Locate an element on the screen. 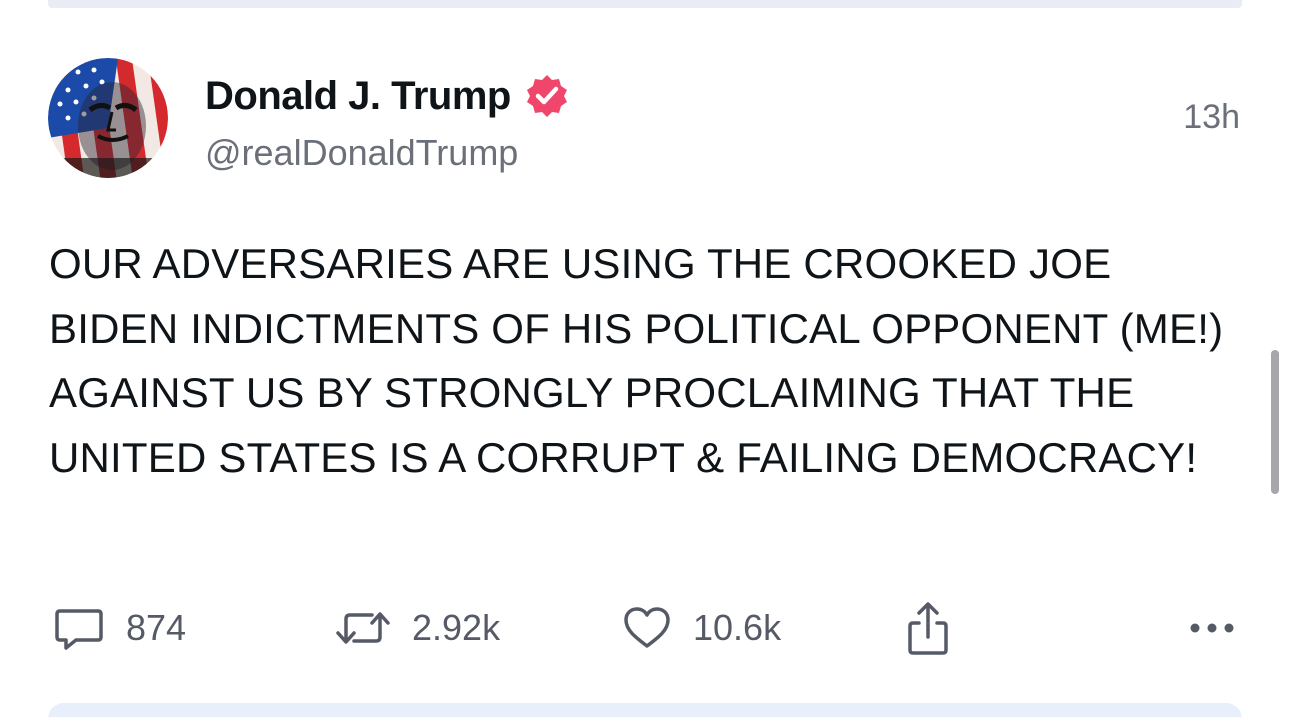 The image size is (1290, 717). like-button: 10.6k is located at coordinates (701, 628).